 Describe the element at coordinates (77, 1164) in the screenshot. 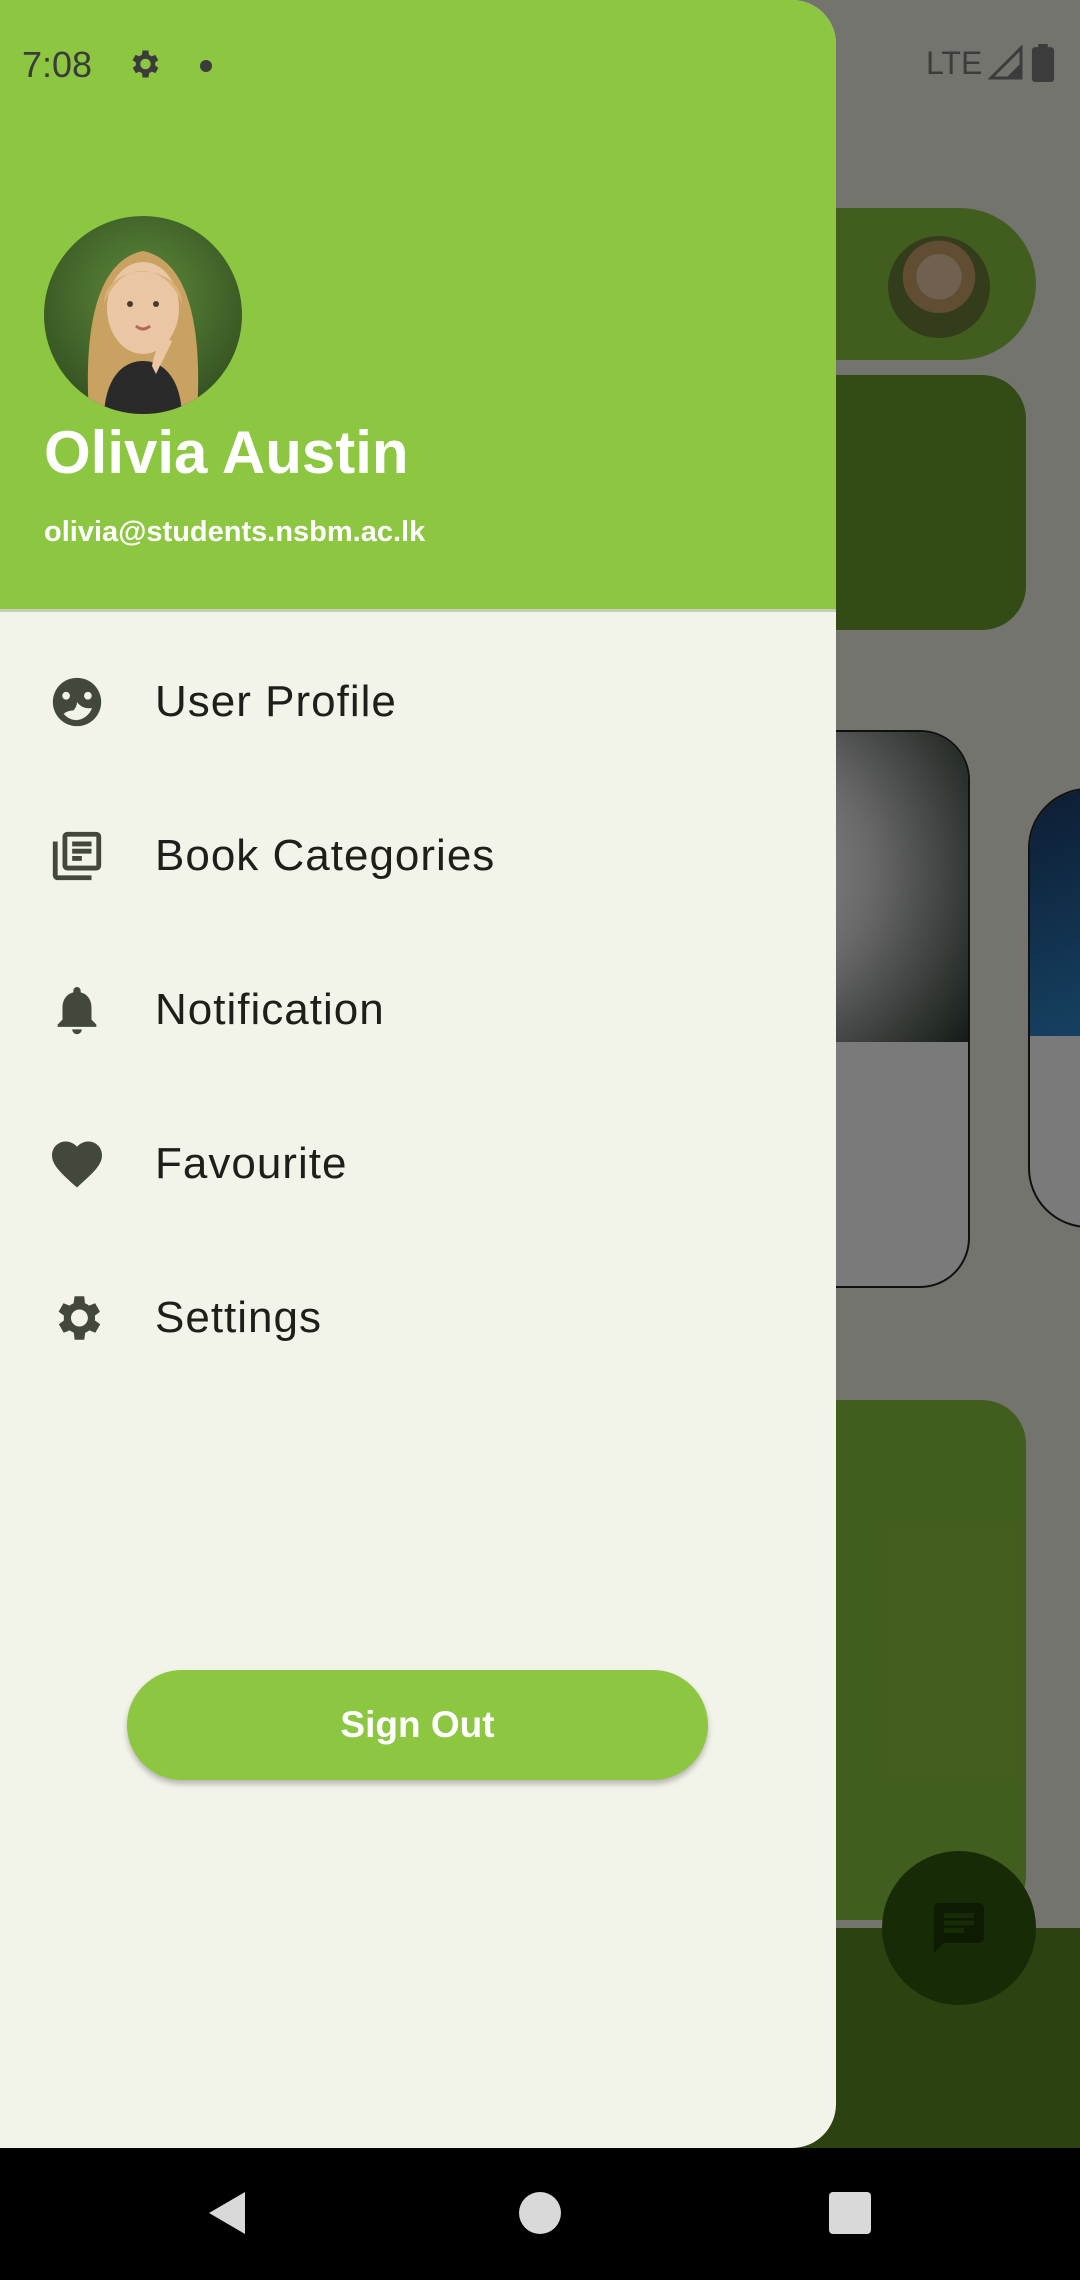

I see `heart-icon` at that location.